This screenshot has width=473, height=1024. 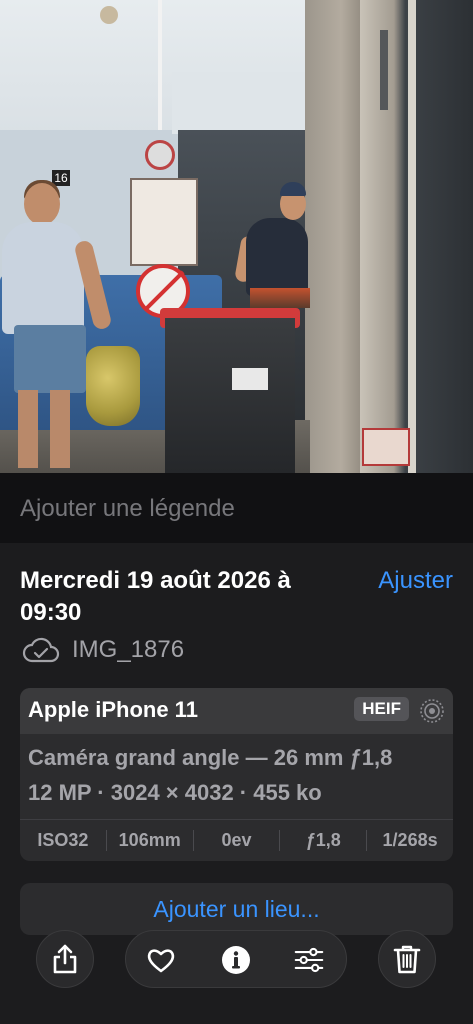 I want to click on photo-grill, so click(x=280, y=298).